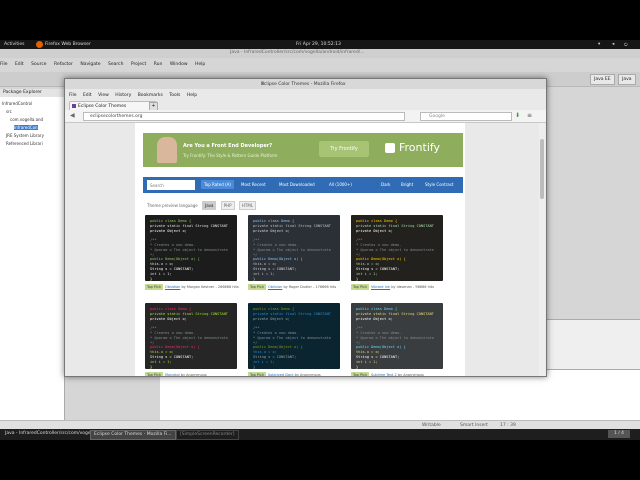 The height and width of the screenshot is (480, 640). Describe the element at coordinates (73, 95) in the screenshot. I see `ff-menu-file: File` at that location.